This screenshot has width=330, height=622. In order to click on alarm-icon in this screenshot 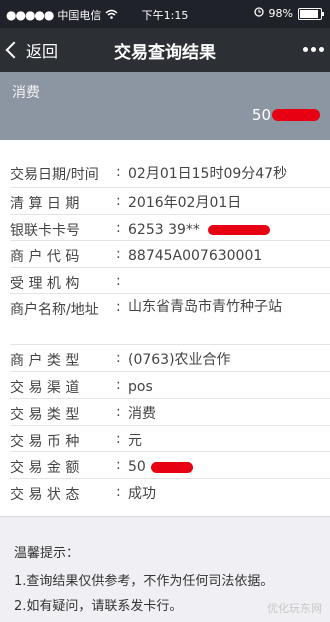, I will do `click(258, 13)`.